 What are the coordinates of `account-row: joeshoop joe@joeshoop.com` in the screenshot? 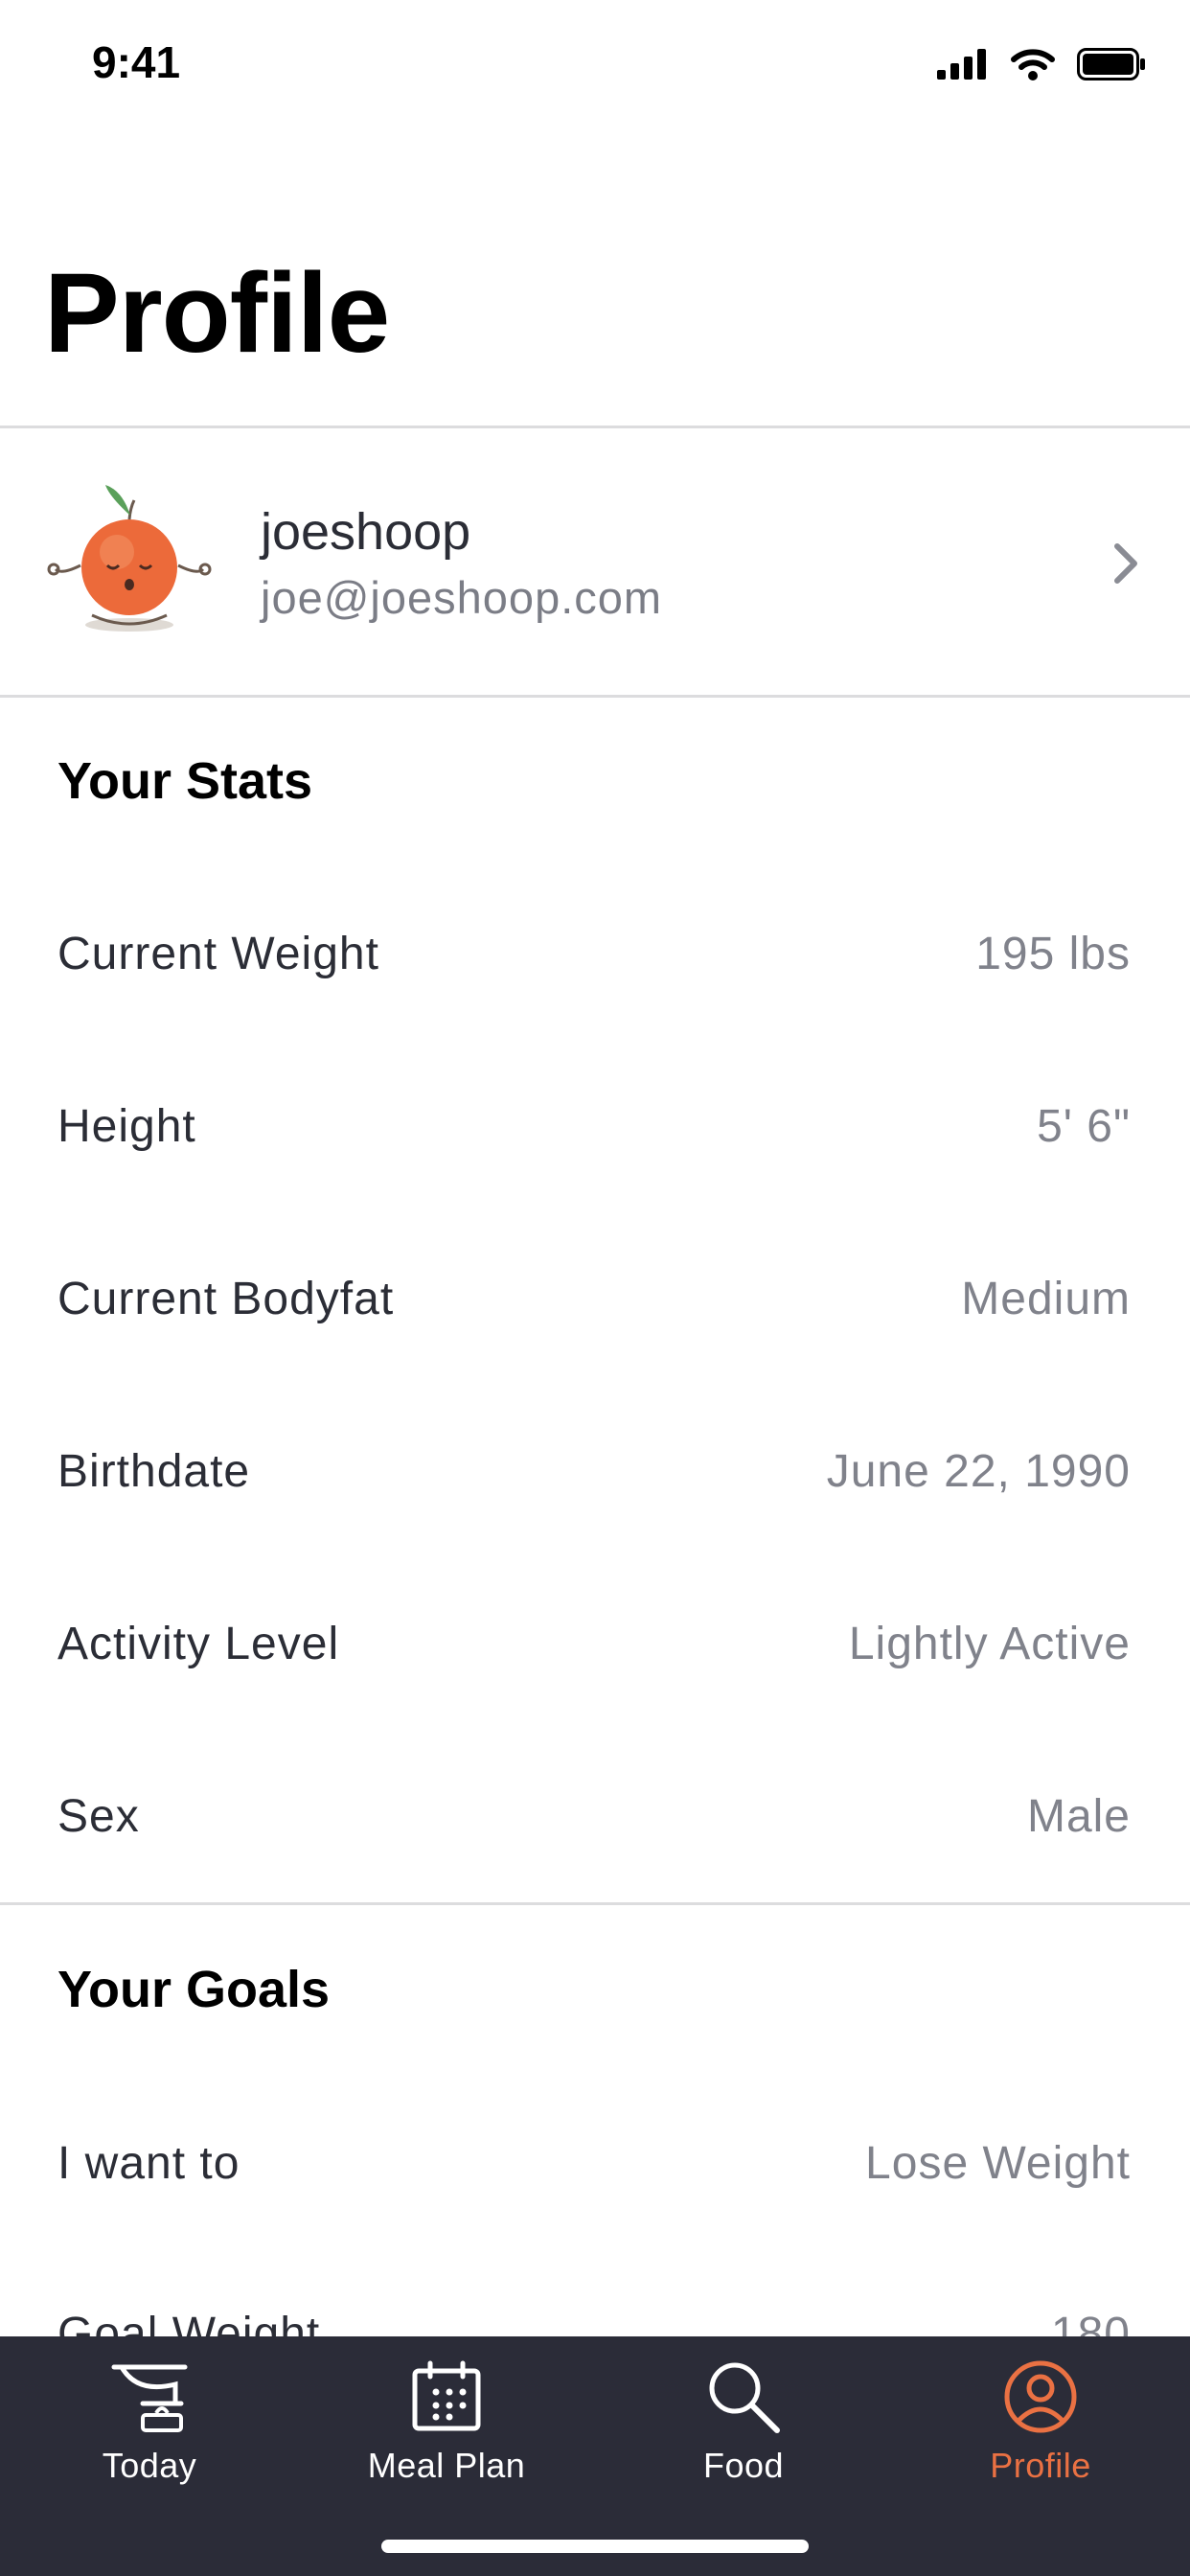 It's located at (595, 562).